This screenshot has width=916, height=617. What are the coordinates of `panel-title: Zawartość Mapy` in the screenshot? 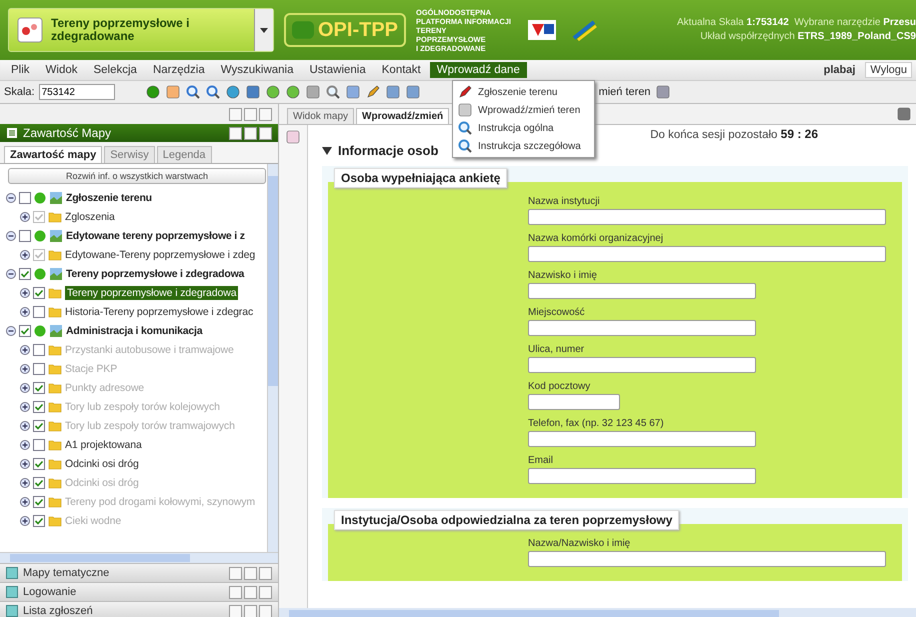 It's located at (67, 133).